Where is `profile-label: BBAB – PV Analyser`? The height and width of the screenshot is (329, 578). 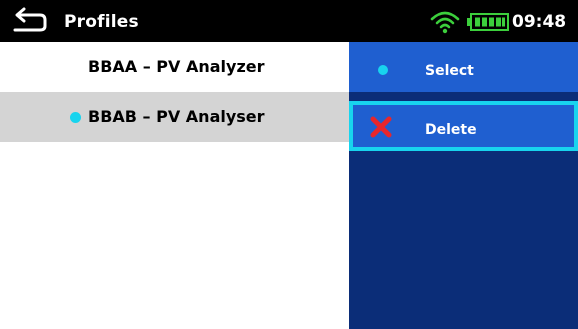
profile-label: BBAB – PV Analyser is located at coordinates (176, 116).